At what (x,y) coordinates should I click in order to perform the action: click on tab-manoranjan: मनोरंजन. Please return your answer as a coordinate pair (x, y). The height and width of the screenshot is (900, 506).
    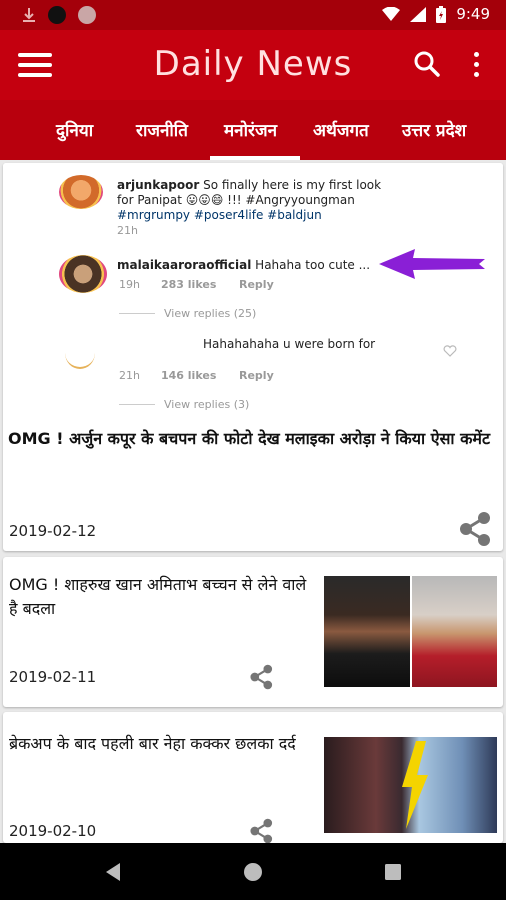
    Looking at the image, I should click on (250, 129).